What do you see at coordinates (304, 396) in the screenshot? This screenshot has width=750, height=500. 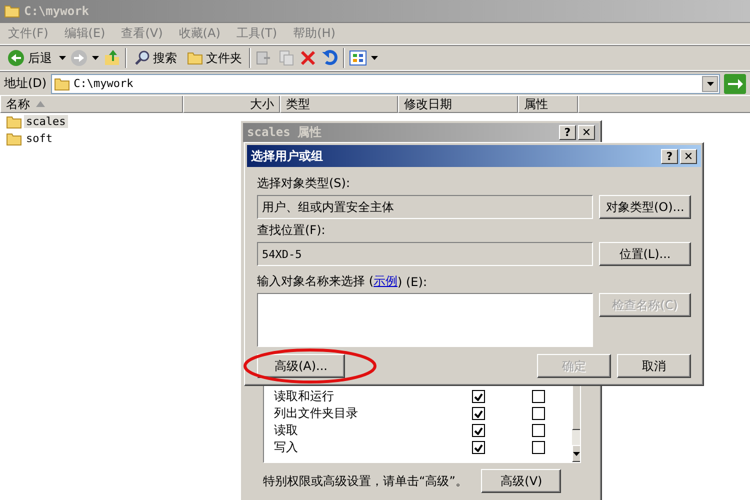 I see `permission-name: 读取和运行` at bounding box center [304, 396].